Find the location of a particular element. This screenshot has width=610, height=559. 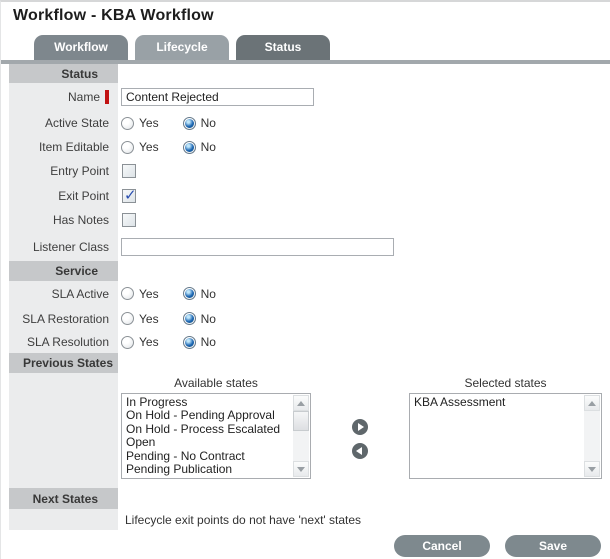

tab-lifecycle: Lifecycle is located at coordinates (182, 47).